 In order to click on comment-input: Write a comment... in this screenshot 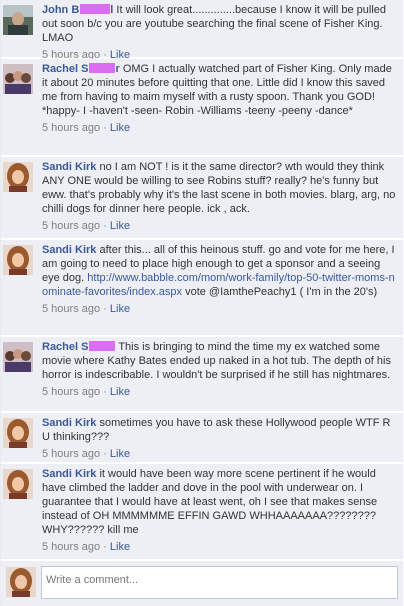, I will do `click(219, 582)`.